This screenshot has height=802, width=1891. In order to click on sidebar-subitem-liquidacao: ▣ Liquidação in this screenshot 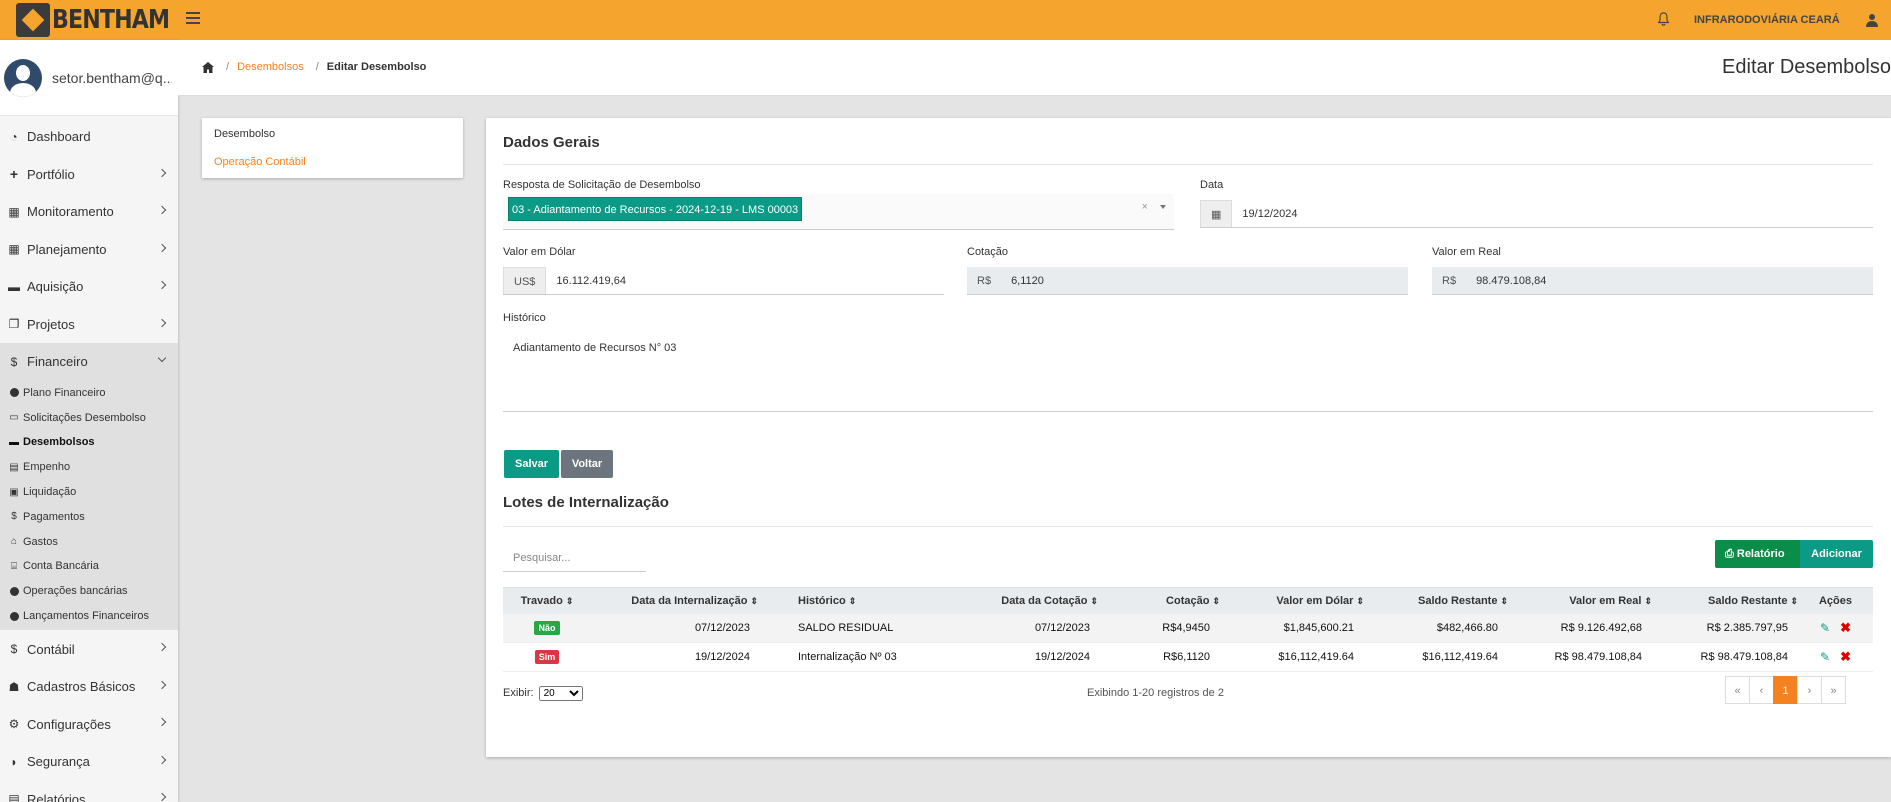, I will do `click(89, 492)`.